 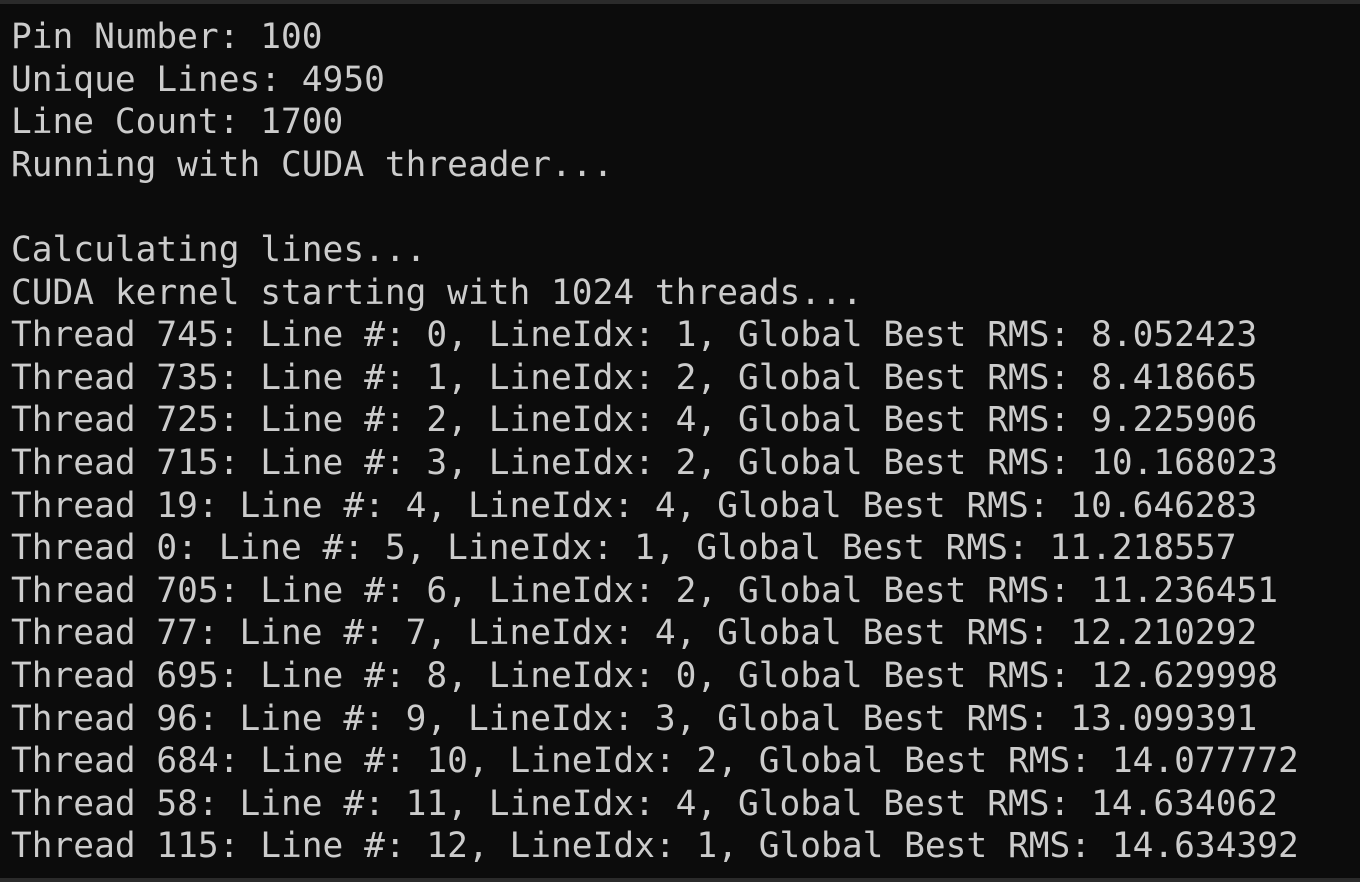 I want to click on line-count-line: Line Count: 1700, so click(x=177, y=122).